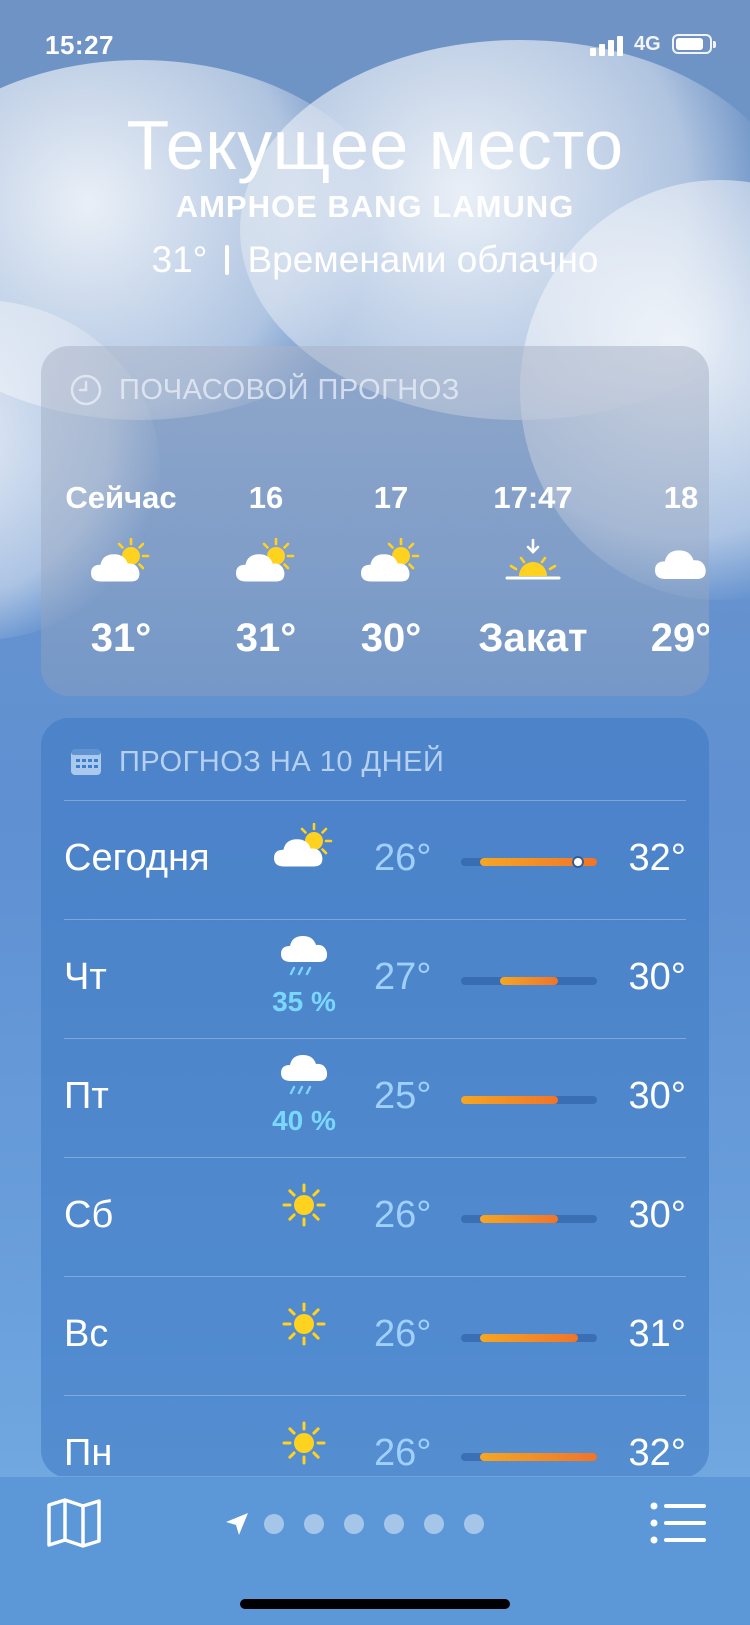 The image size is (750, 1625). What do you see at coordinates (403, 1096) in the screenshot?
I see `low-temperature: 25°` at bounding box center [403, 1096].